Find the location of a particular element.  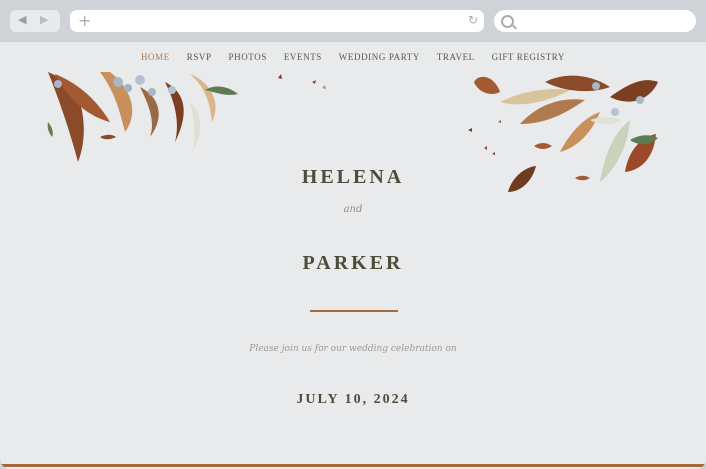

forward-arrow-icon: ▶ is located at coordinates (44, 19).